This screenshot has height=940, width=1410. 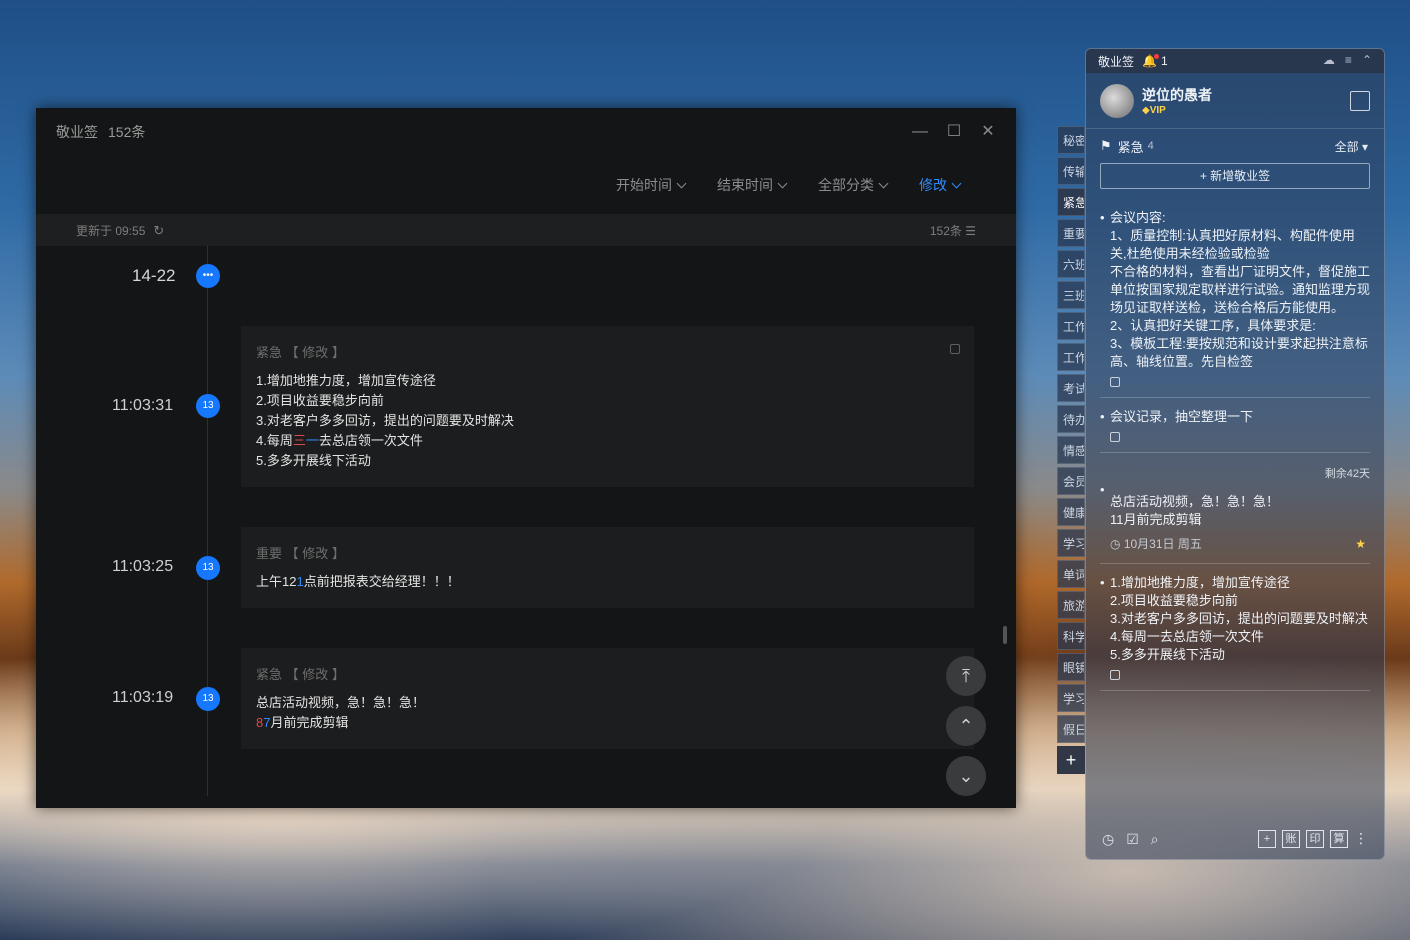 I want to click on panel-bottom-bar: ◷ ☑ ⌕ + 账 印 算 ⋮, so click(x=1235, y=839).